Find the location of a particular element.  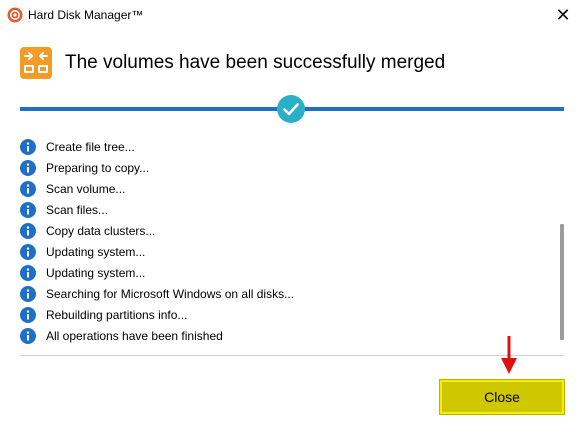

log-item-text: All operations have been finished is located at coordinates (134, 335).